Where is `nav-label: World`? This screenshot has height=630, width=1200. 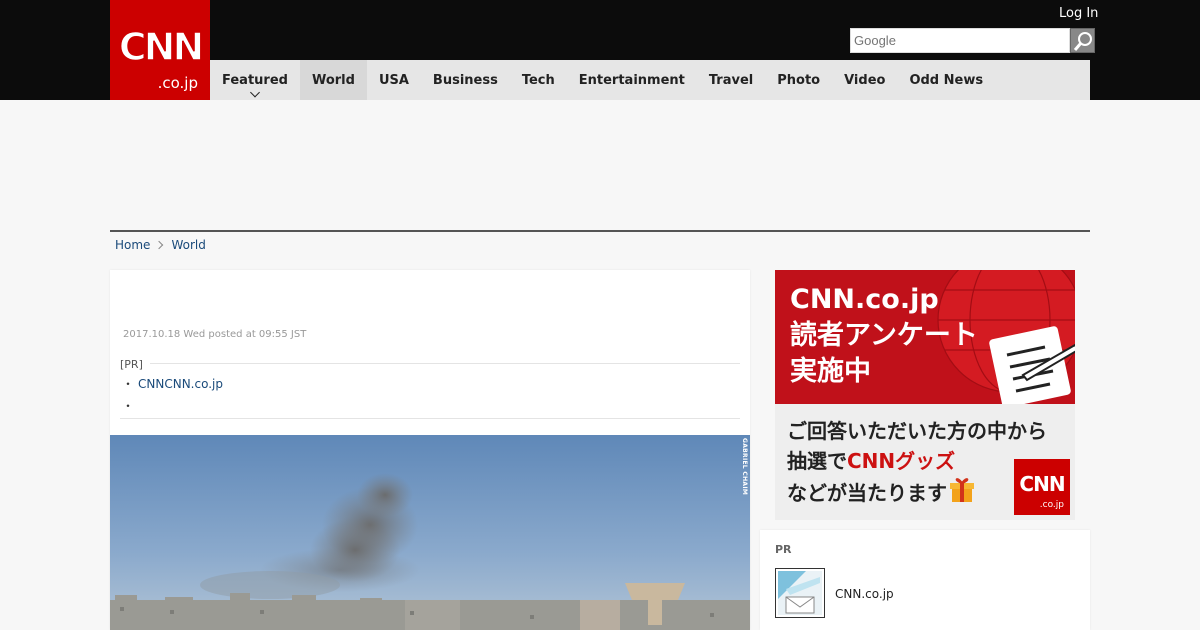 nav-label: World is located at coordinates (333, 80).